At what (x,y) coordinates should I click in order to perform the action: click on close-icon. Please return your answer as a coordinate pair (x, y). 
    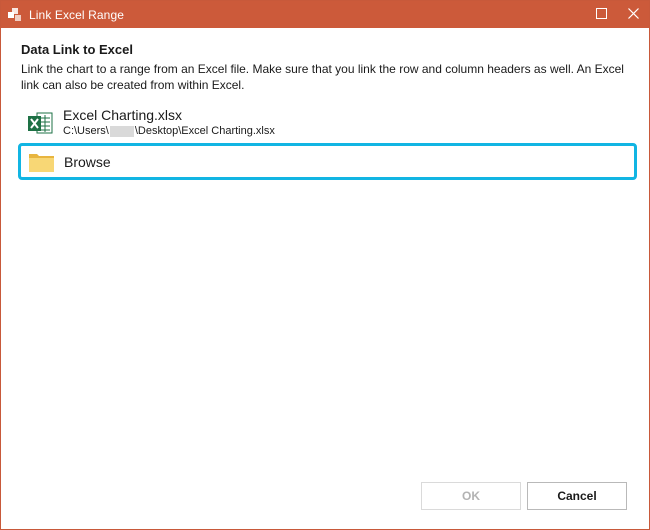
    Looking at the image, I should click on (633, 15).